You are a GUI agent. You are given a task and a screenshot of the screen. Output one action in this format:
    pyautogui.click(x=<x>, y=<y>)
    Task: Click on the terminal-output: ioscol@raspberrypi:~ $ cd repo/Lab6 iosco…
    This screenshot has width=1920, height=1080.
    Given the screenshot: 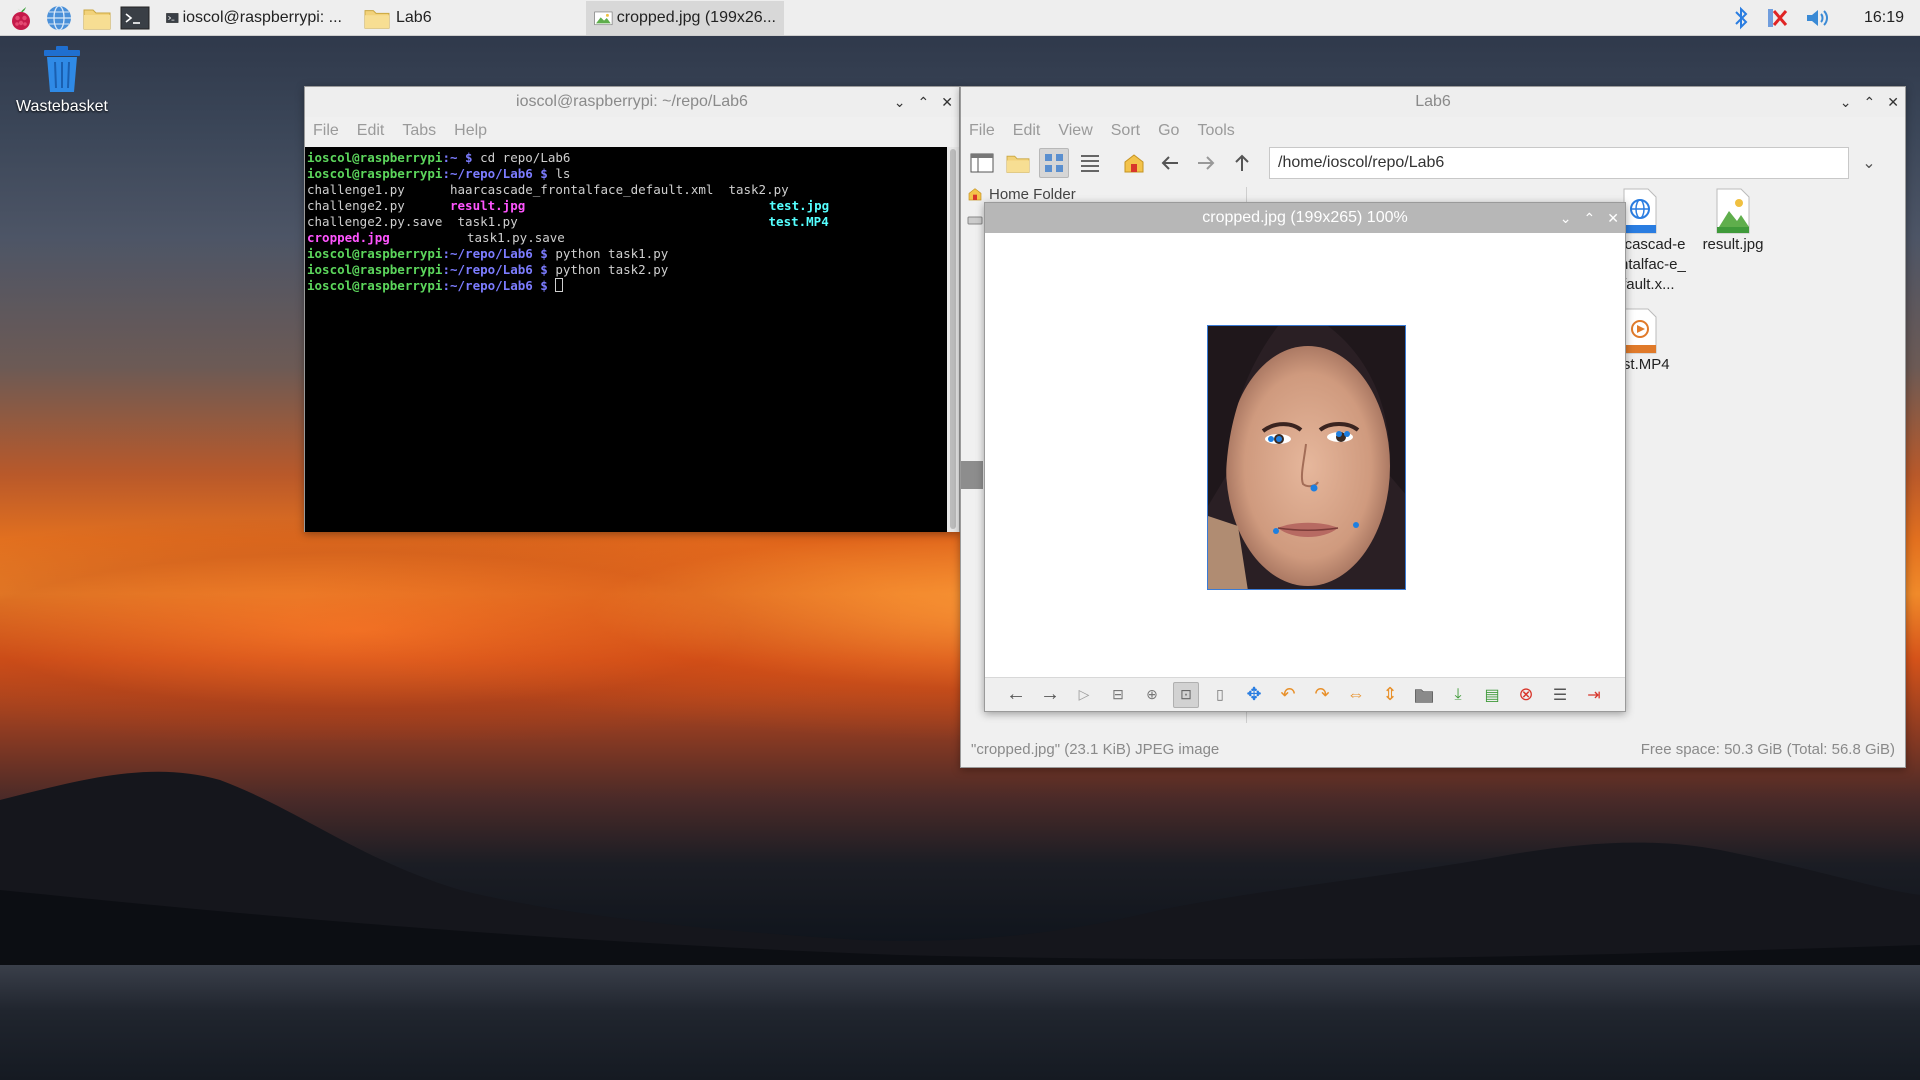 What is the action you would take?
    pyautogui.click(x=627, y=339)
    